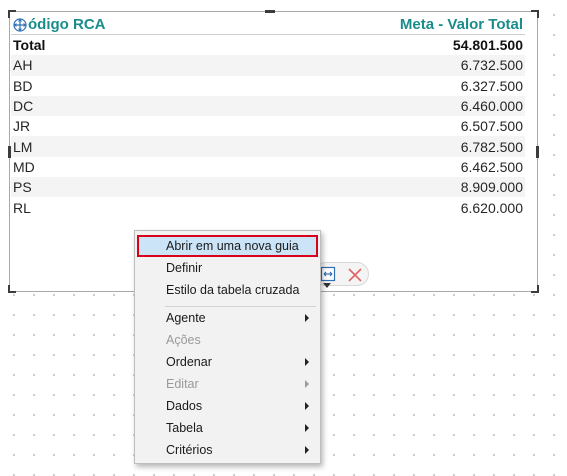 This screenshot has width=567, height=476. I want to click on menu-item-label: Dados, so click(184, 406).